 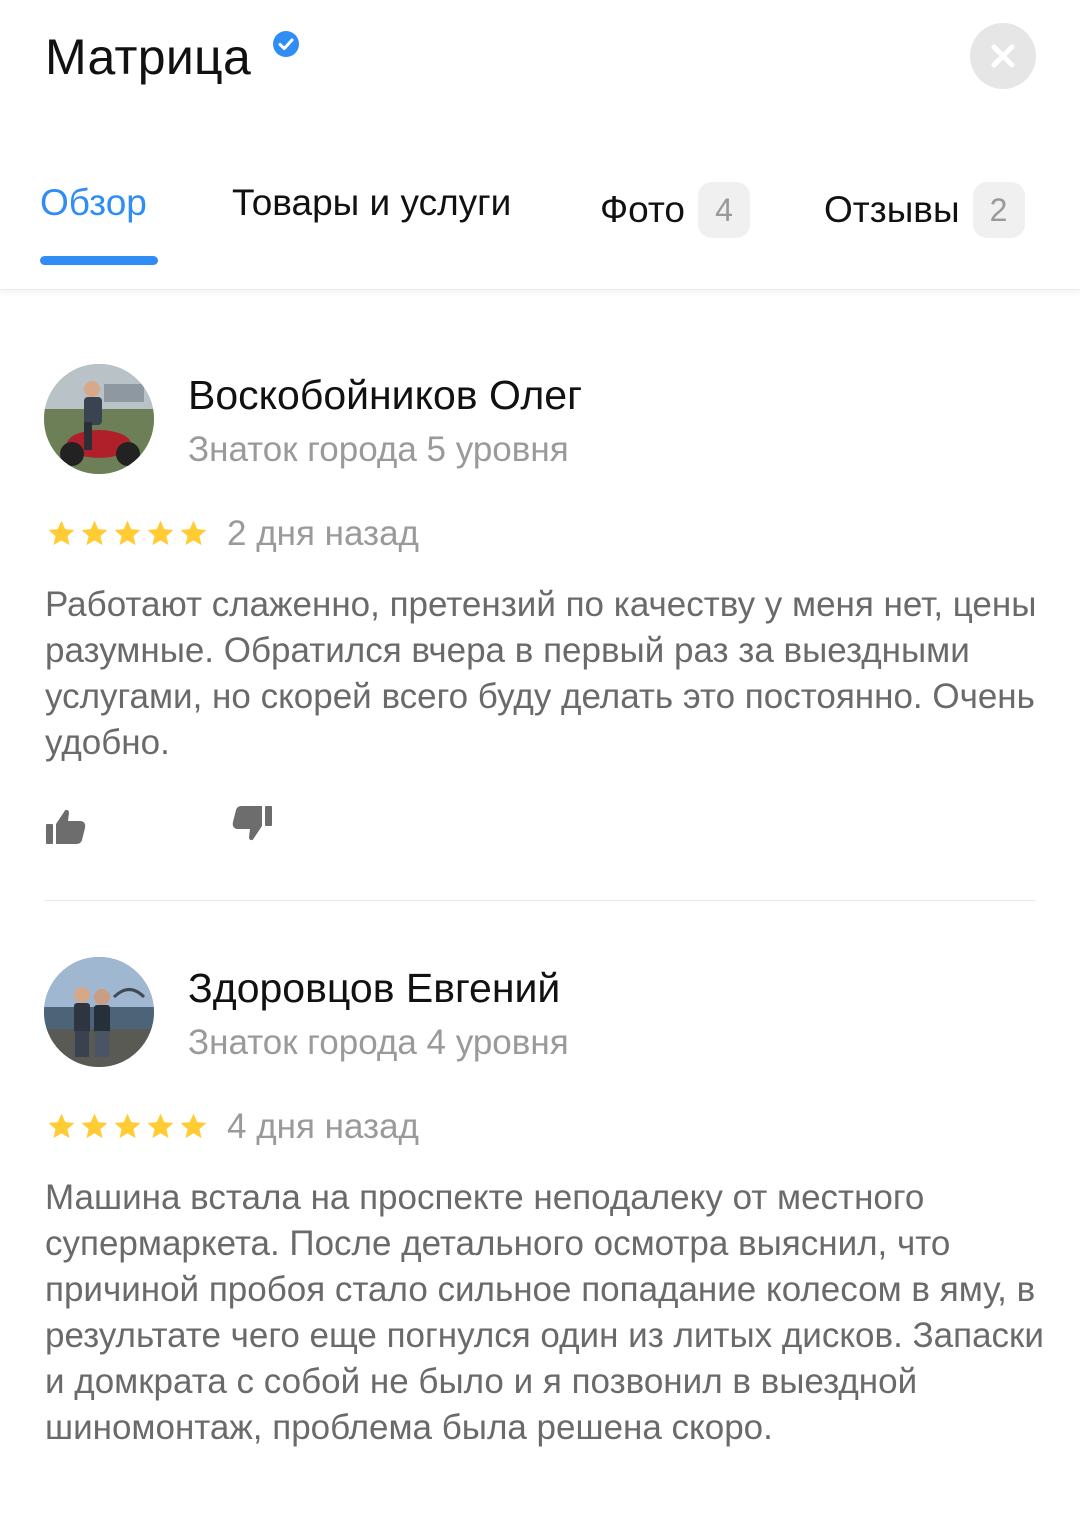 What do you see at coordinates (252, 826) in the screenshot?
I see `thumbs-down-icon` at bounding box center [252, 826].